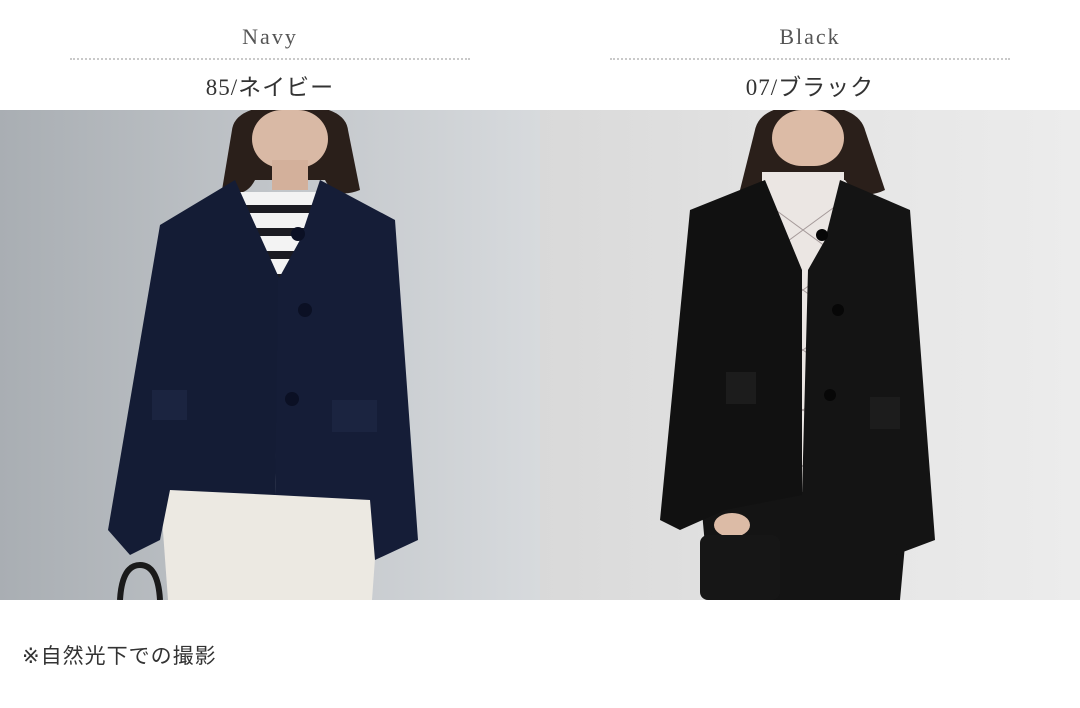  What do you see at coordinates (270, 55) in the screenshot?
I see `variant-header-navy: Navy 85/ネイビー` at bounding box center [270, 55].